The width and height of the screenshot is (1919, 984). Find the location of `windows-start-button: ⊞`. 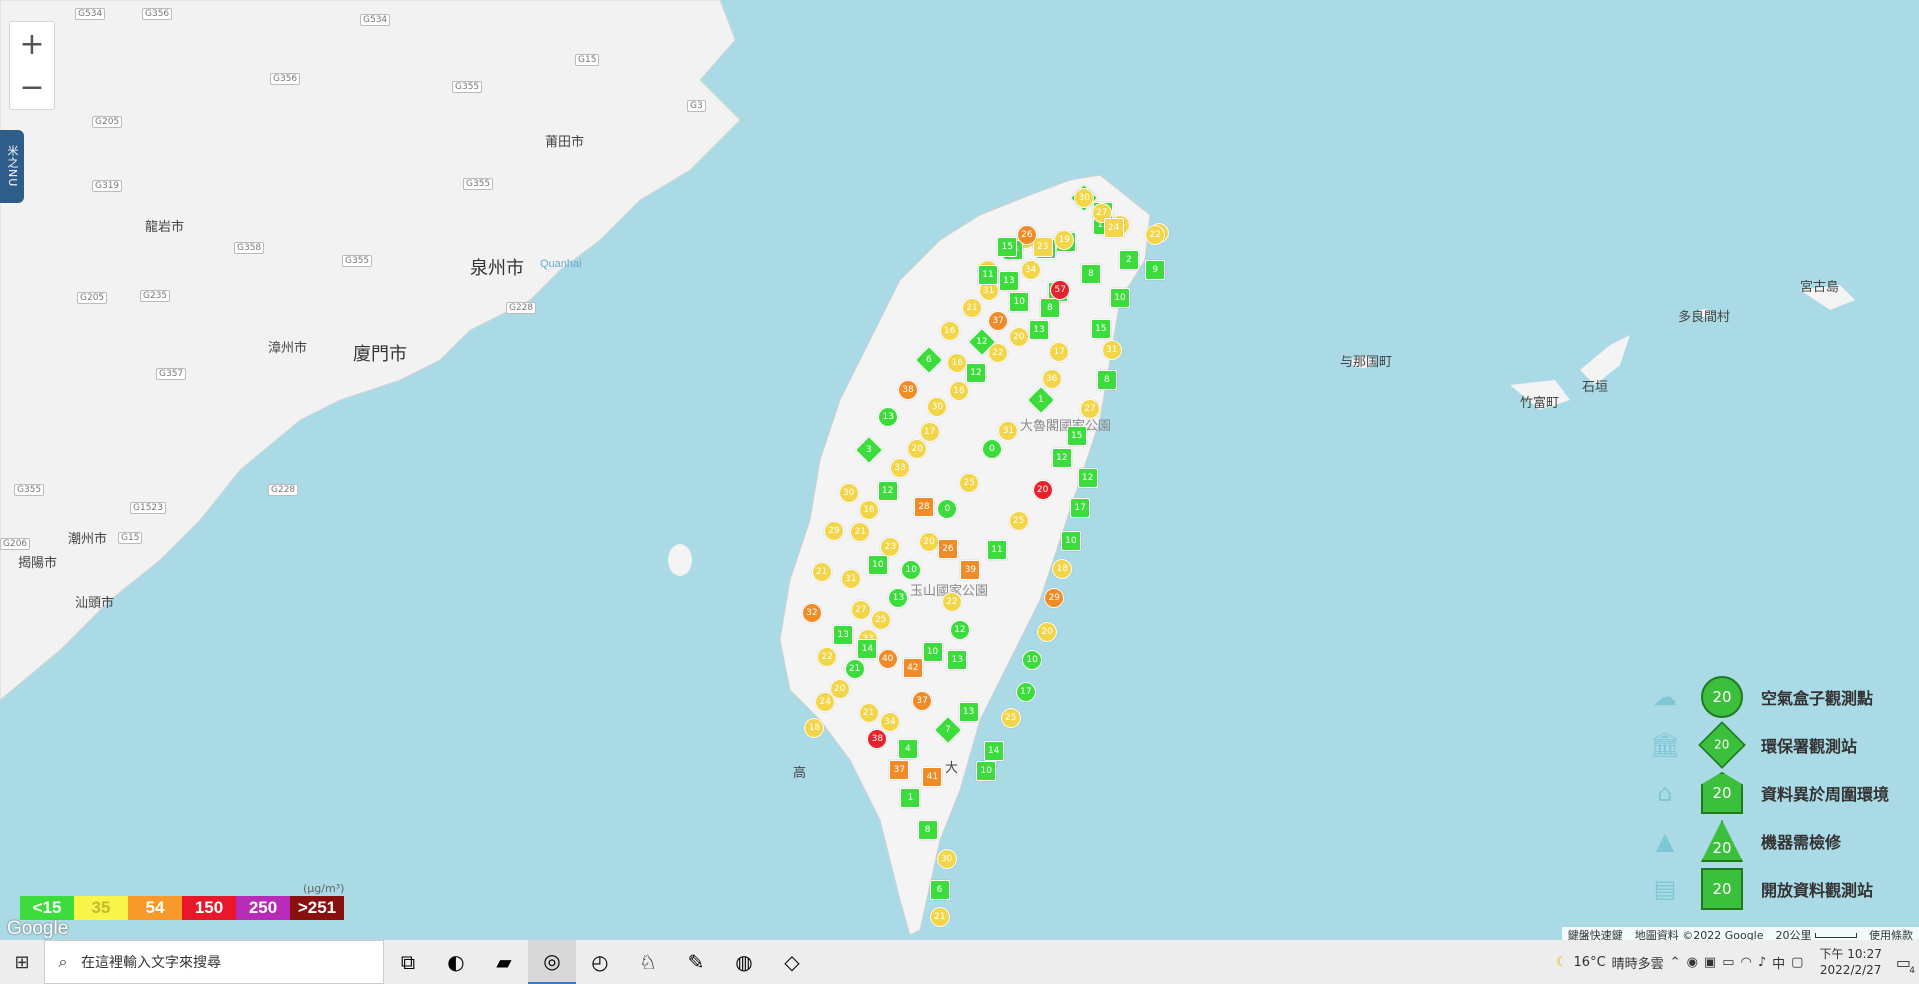

windows-start-button: ⊞ is located at coordinates (22, 962).